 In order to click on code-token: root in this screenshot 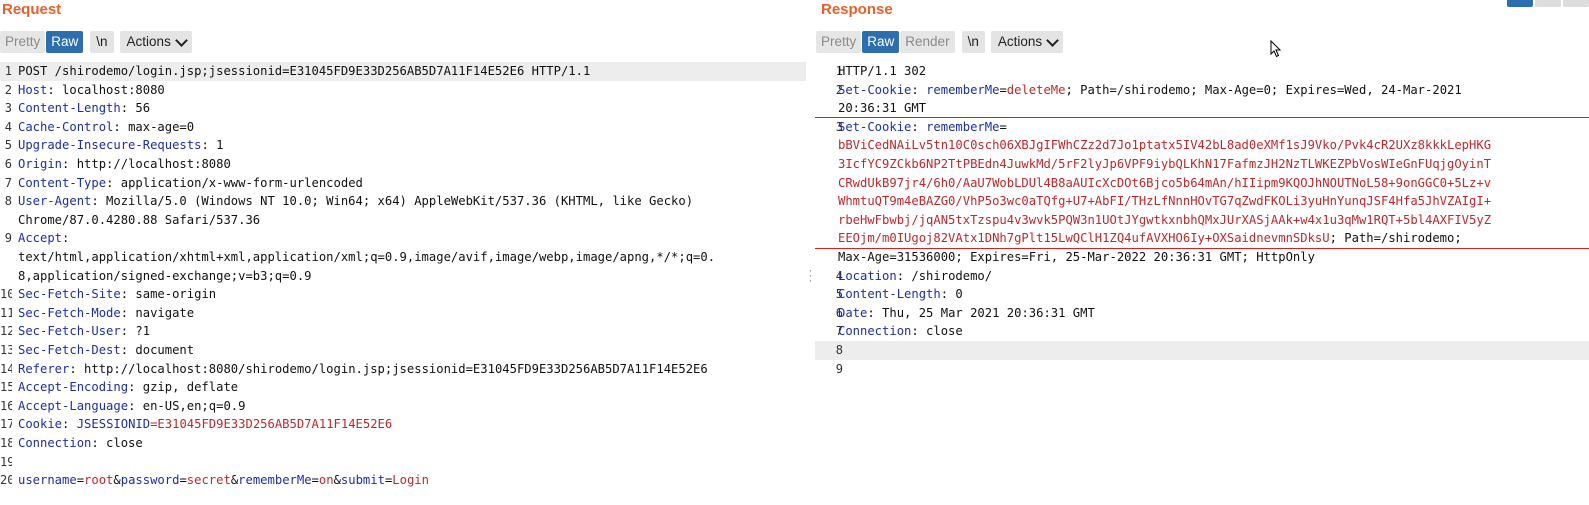, I will do `click(99, 480)`.